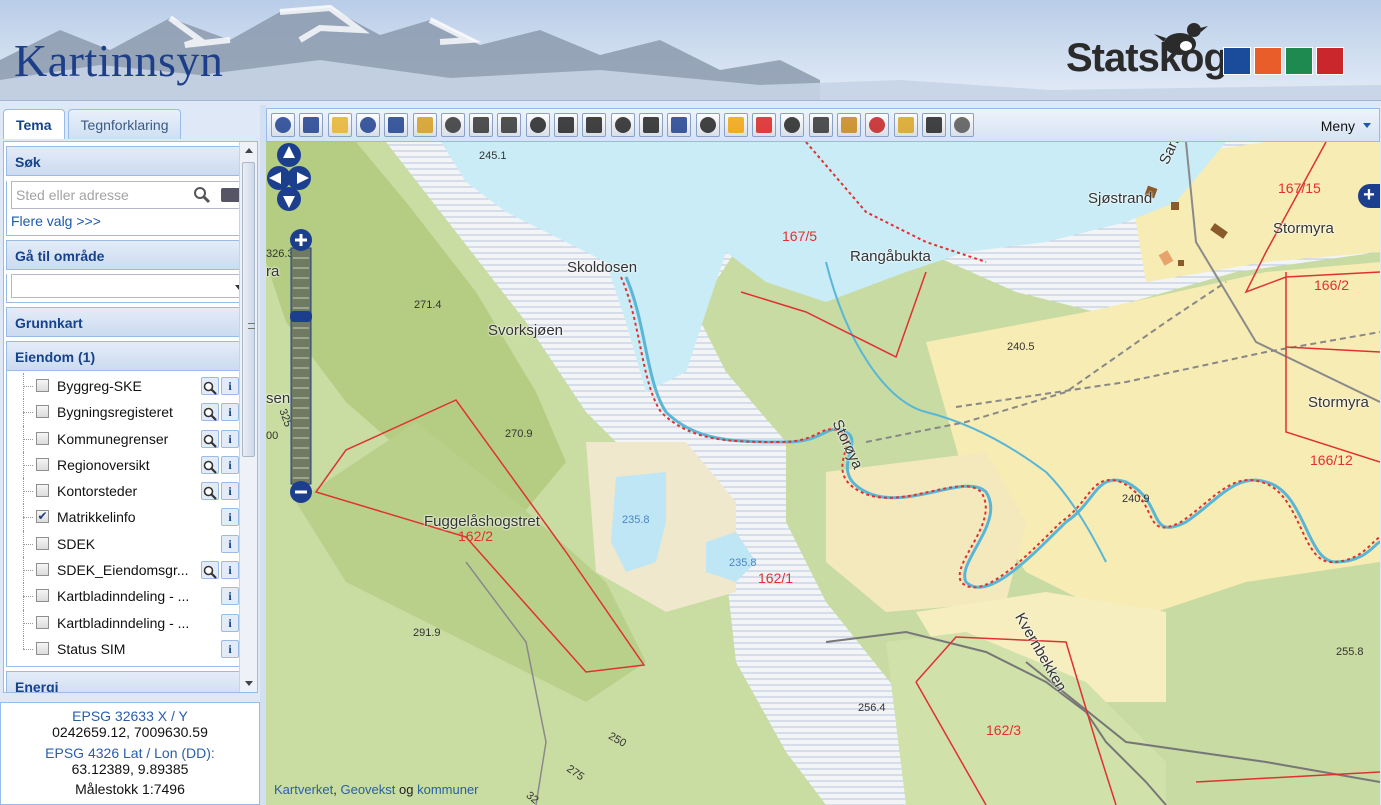  Describe the element at coordinates (735, 125) in the screenshot. I see `sun-icon` at that location.